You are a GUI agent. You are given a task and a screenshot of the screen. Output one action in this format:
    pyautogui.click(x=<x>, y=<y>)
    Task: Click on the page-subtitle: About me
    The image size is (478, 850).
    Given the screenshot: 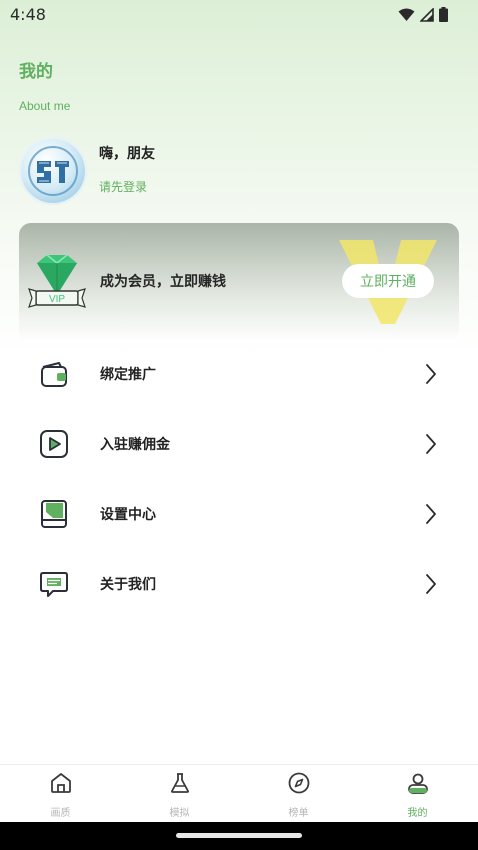 What is the action you would take?
    pyautogui.click(x=45, y=106)
    